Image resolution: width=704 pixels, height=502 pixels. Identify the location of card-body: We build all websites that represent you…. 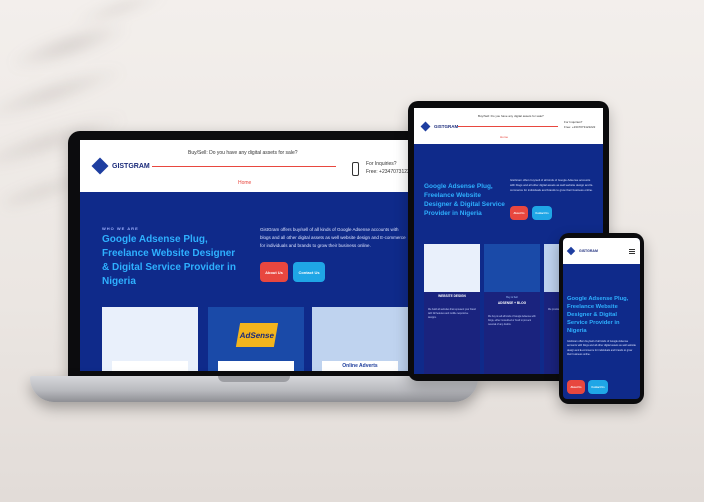
(452, 314).